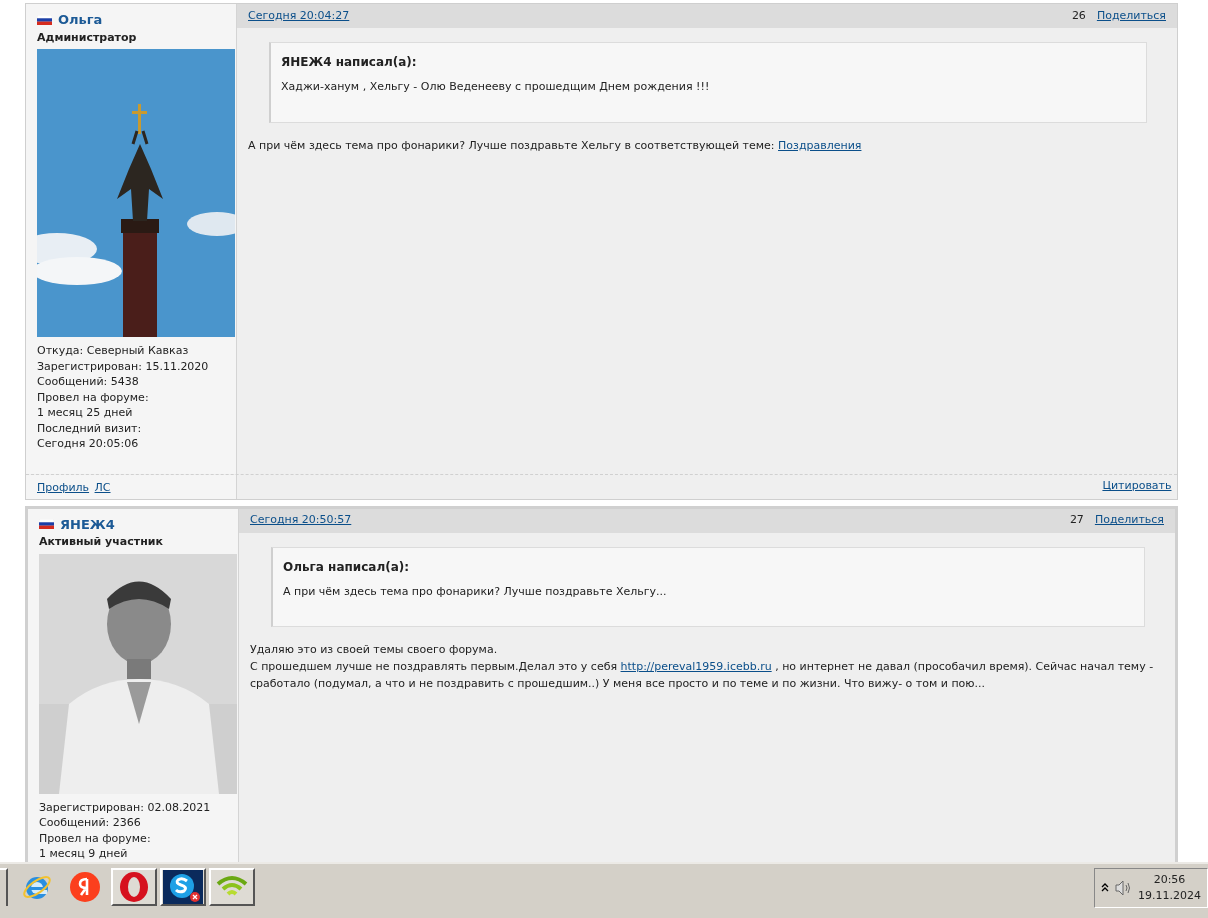 The height and width of the screenshot is (918, 1208). I want to click on profile-info: Сообщений: 5438, so click(88, 382).